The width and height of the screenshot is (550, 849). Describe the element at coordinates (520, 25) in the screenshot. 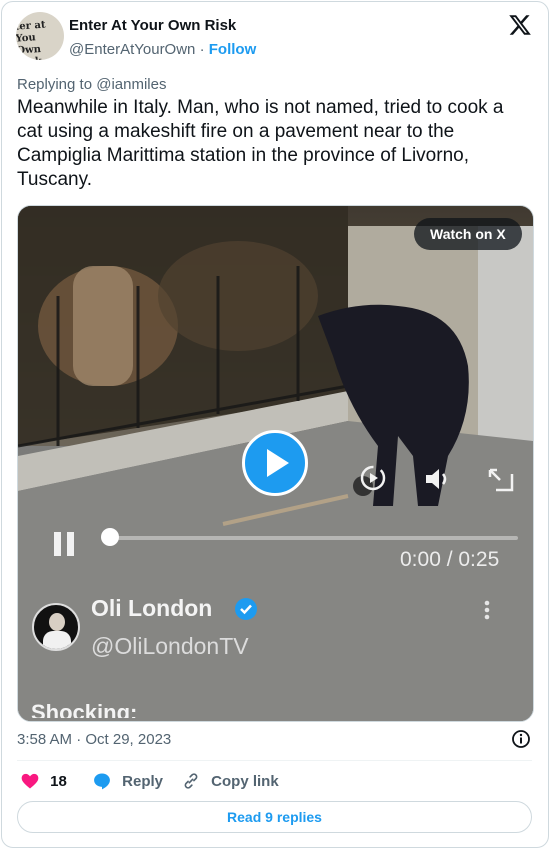

I see `x-logo-icon` at that location.